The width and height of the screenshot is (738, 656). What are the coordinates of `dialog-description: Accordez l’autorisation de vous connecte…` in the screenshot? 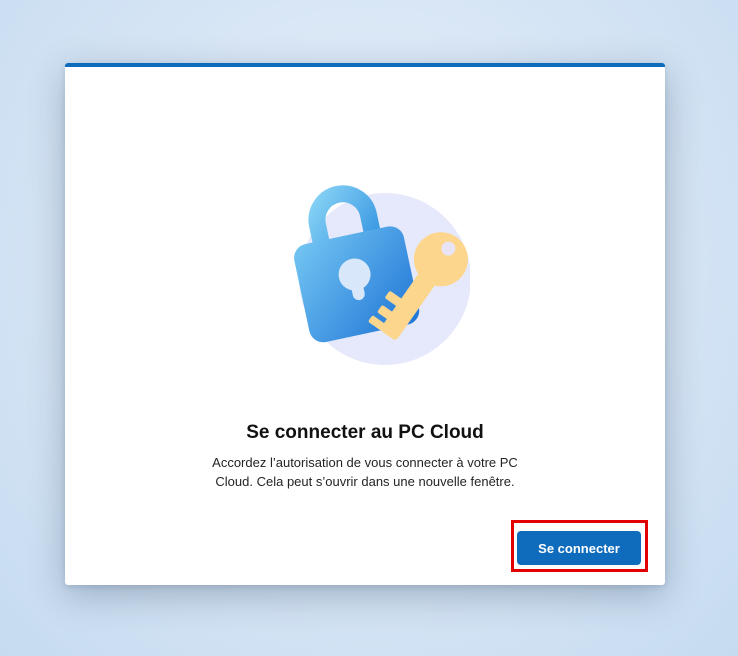 It's located at (365, 472).